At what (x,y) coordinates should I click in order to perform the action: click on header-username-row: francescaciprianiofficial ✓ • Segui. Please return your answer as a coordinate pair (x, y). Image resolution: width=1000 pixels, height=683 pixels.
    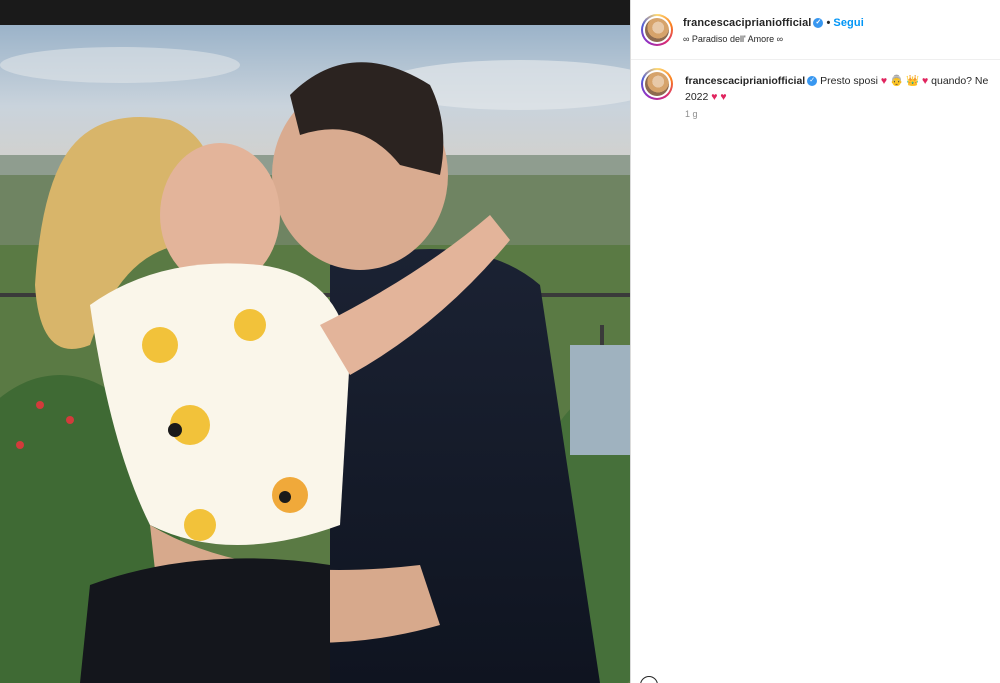
    Looking at the image, I should click on (773, 23).